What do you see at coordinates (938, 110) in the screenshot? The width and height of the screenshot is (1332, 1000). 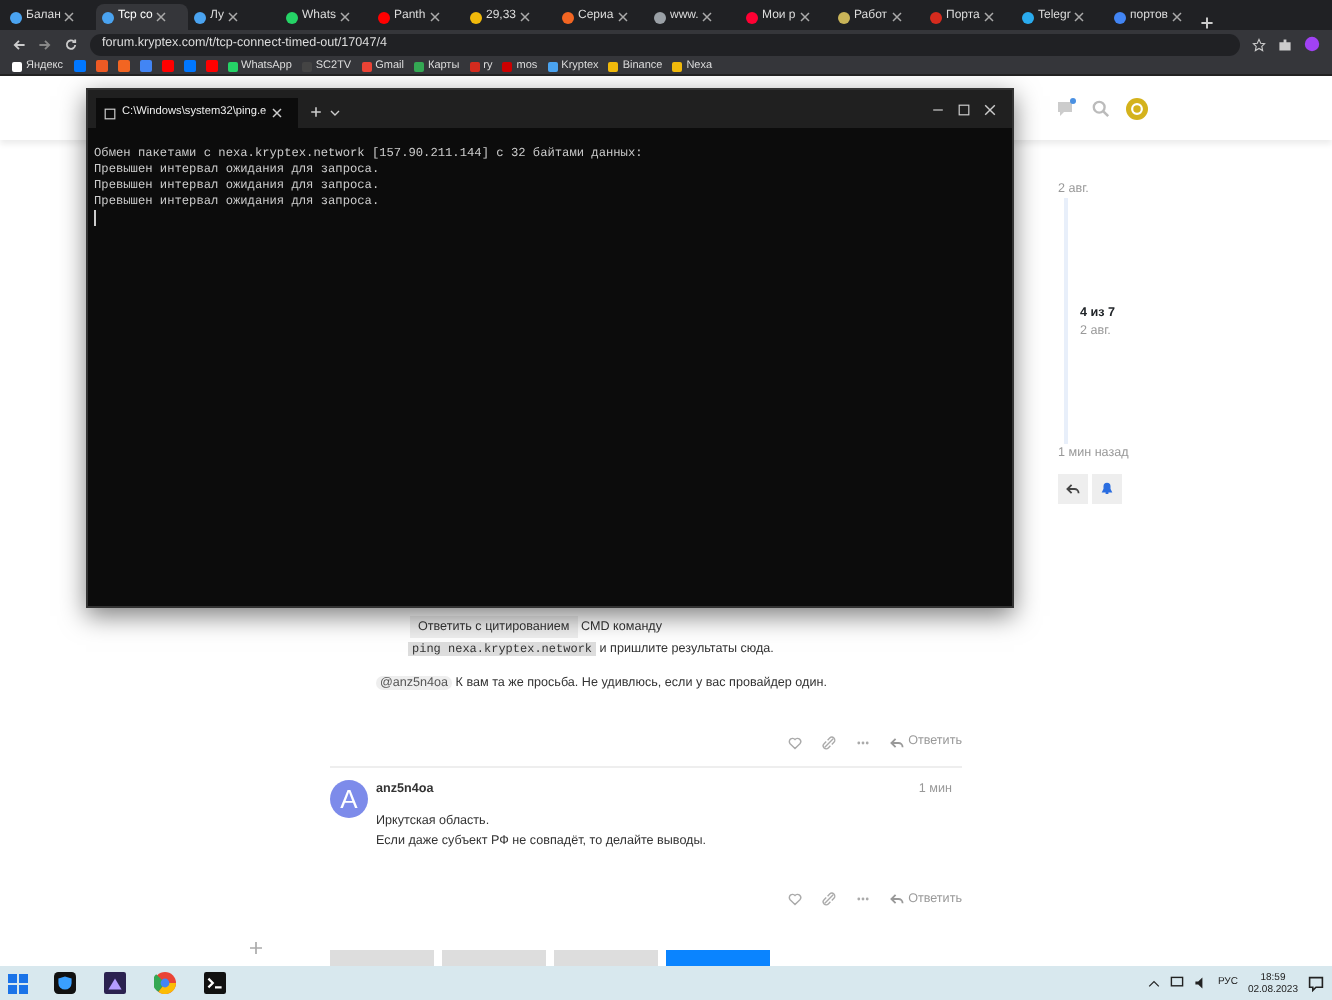 I see `minimize-icon` at bounding box center [938, 110].